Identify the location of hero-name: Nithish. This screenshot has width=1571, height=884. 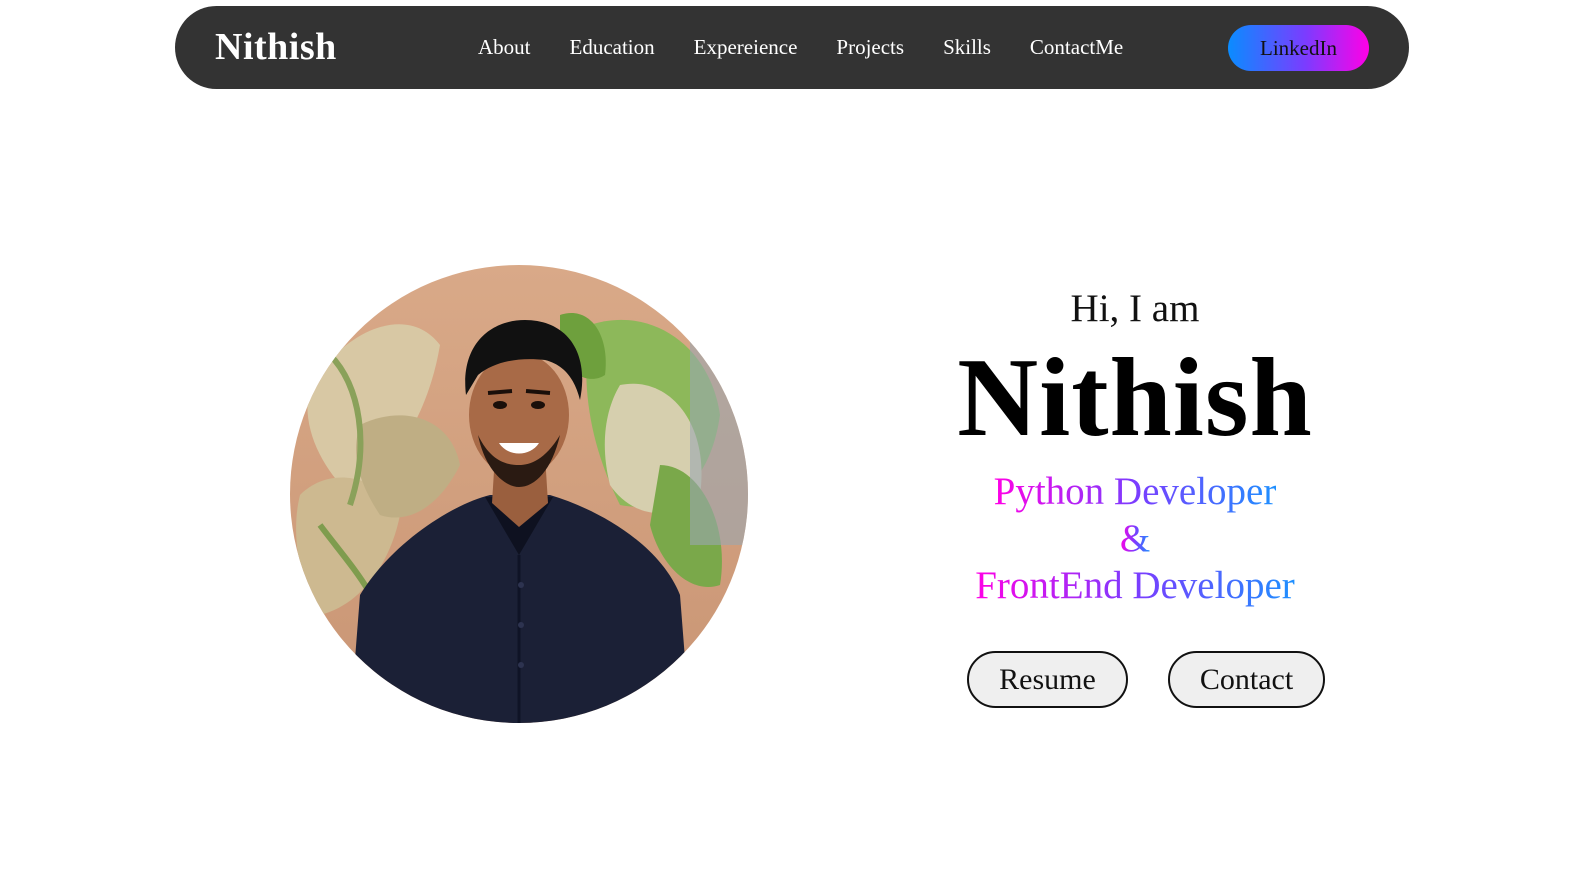
(1135, 398).